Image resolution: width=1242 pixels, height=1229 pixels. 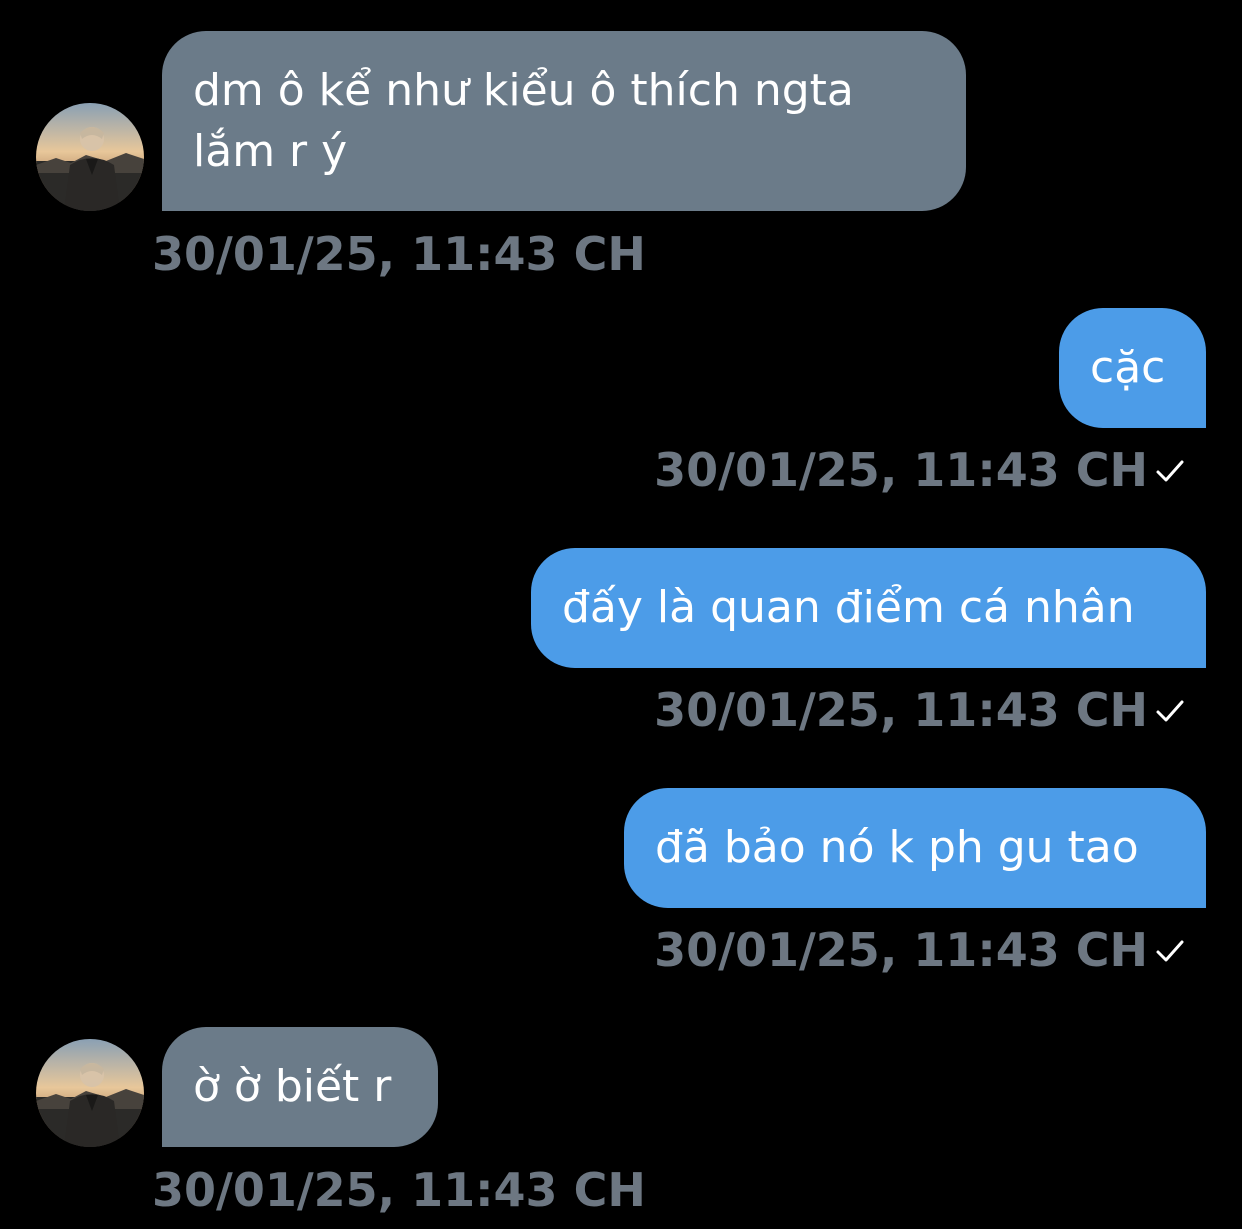 I want to click on message-bubble-incoming: dm ô kể như kiểu ô thích ngta lắm r ý, so click(x=564, y=121).